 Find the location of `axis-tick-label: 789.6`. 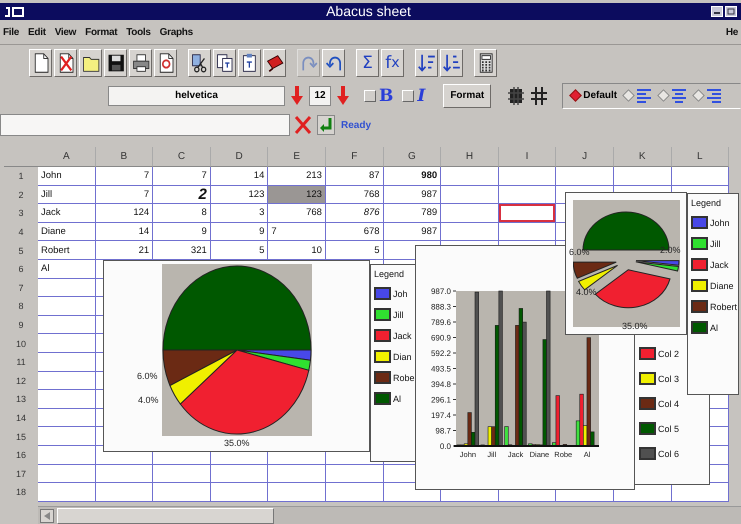

axis-tick-label: 789.6 is located at coordinates (440, 322).